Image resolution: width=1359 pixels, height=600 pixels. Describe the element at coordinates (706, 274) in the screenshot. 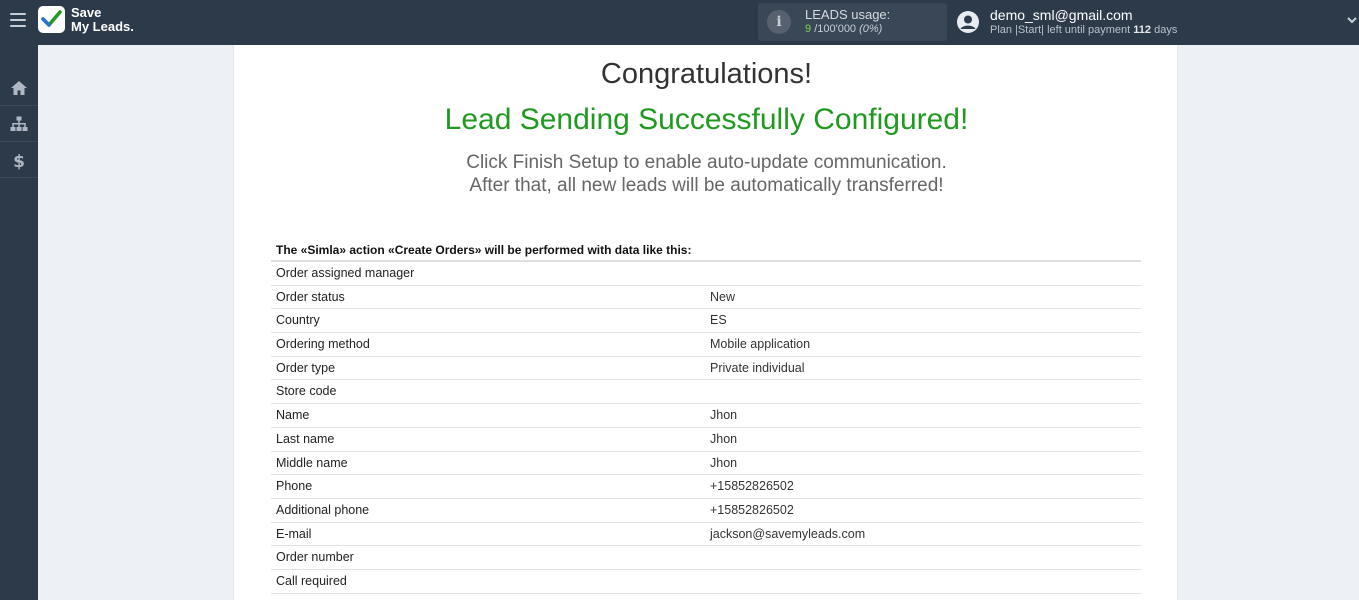

I see `table-row: Order assigned manager` at that location.